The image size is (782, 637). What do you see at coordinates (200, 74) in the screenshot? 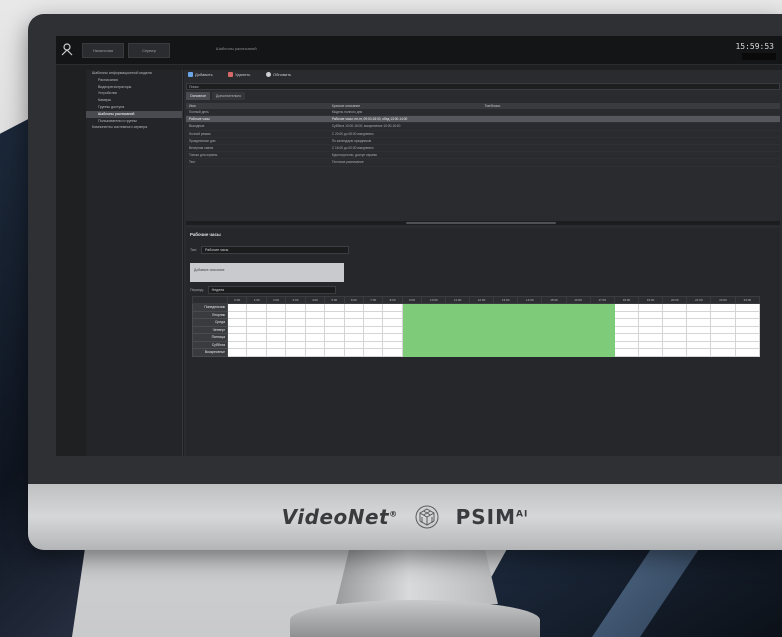
I see `add-button: Добавить` at bounding box center [200, 74].